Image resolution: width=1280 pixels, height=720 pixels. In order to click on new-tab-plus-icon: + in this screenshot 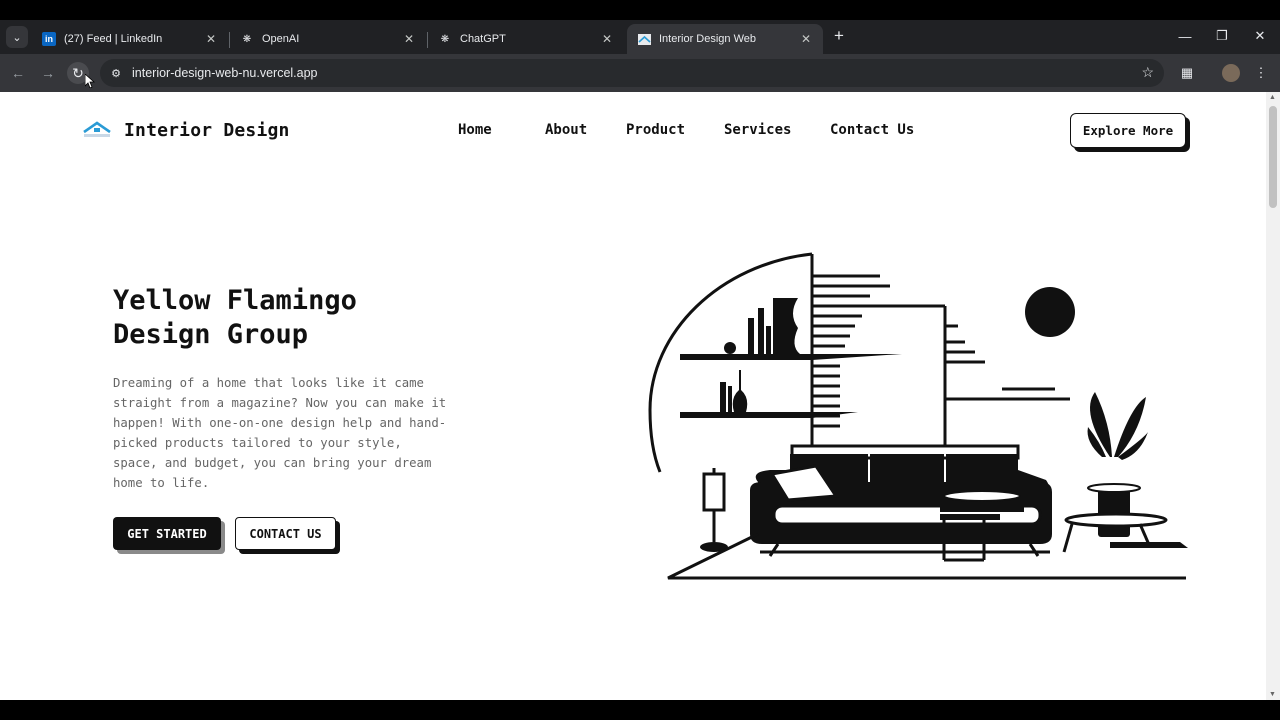, I will do `click(839, 36)`.